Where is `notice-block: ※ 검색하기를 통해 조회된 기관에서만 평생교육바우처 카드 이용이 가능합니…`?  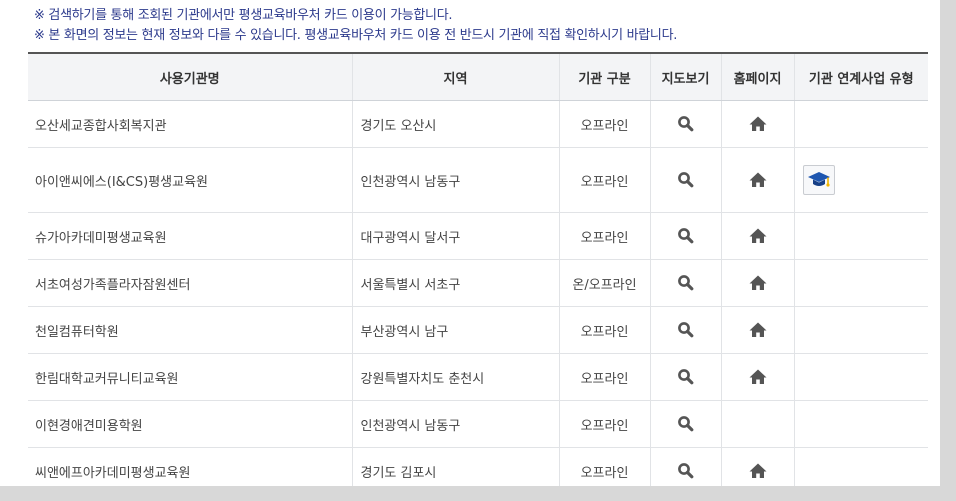 notice-block: ※ 검색하기를 통해 조회된 기관에서만 평생교육바우처 카드 이용이 가능합니… is located at coordinates (484, 26).